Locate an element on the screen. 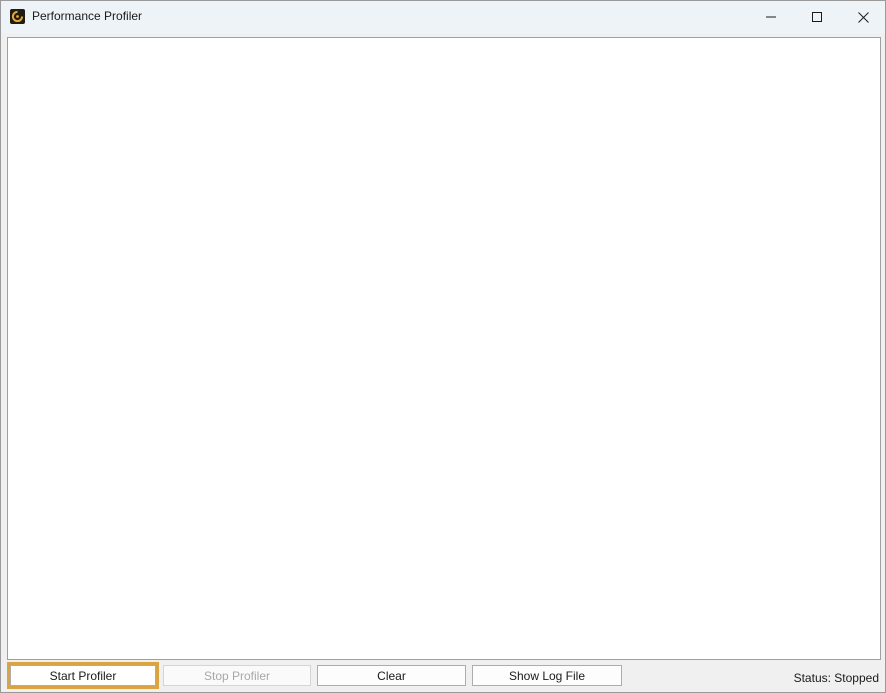 The image size is (886, 693). title-bar: Performance Profiler is located at coordinates (443, 17).